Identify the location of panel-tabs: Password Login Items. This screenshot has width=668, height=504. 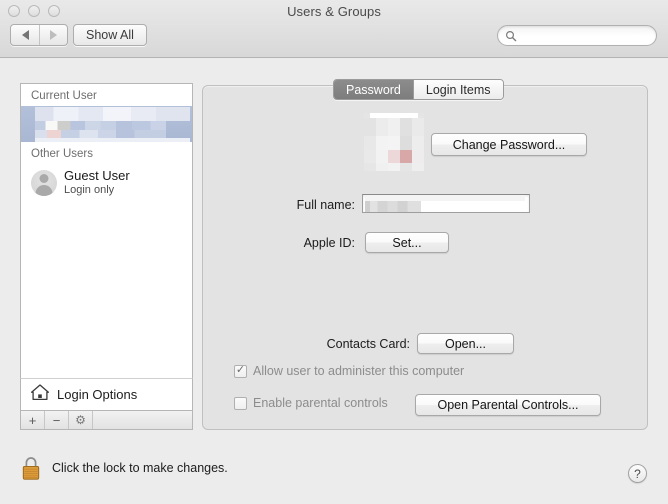
(418, 89).